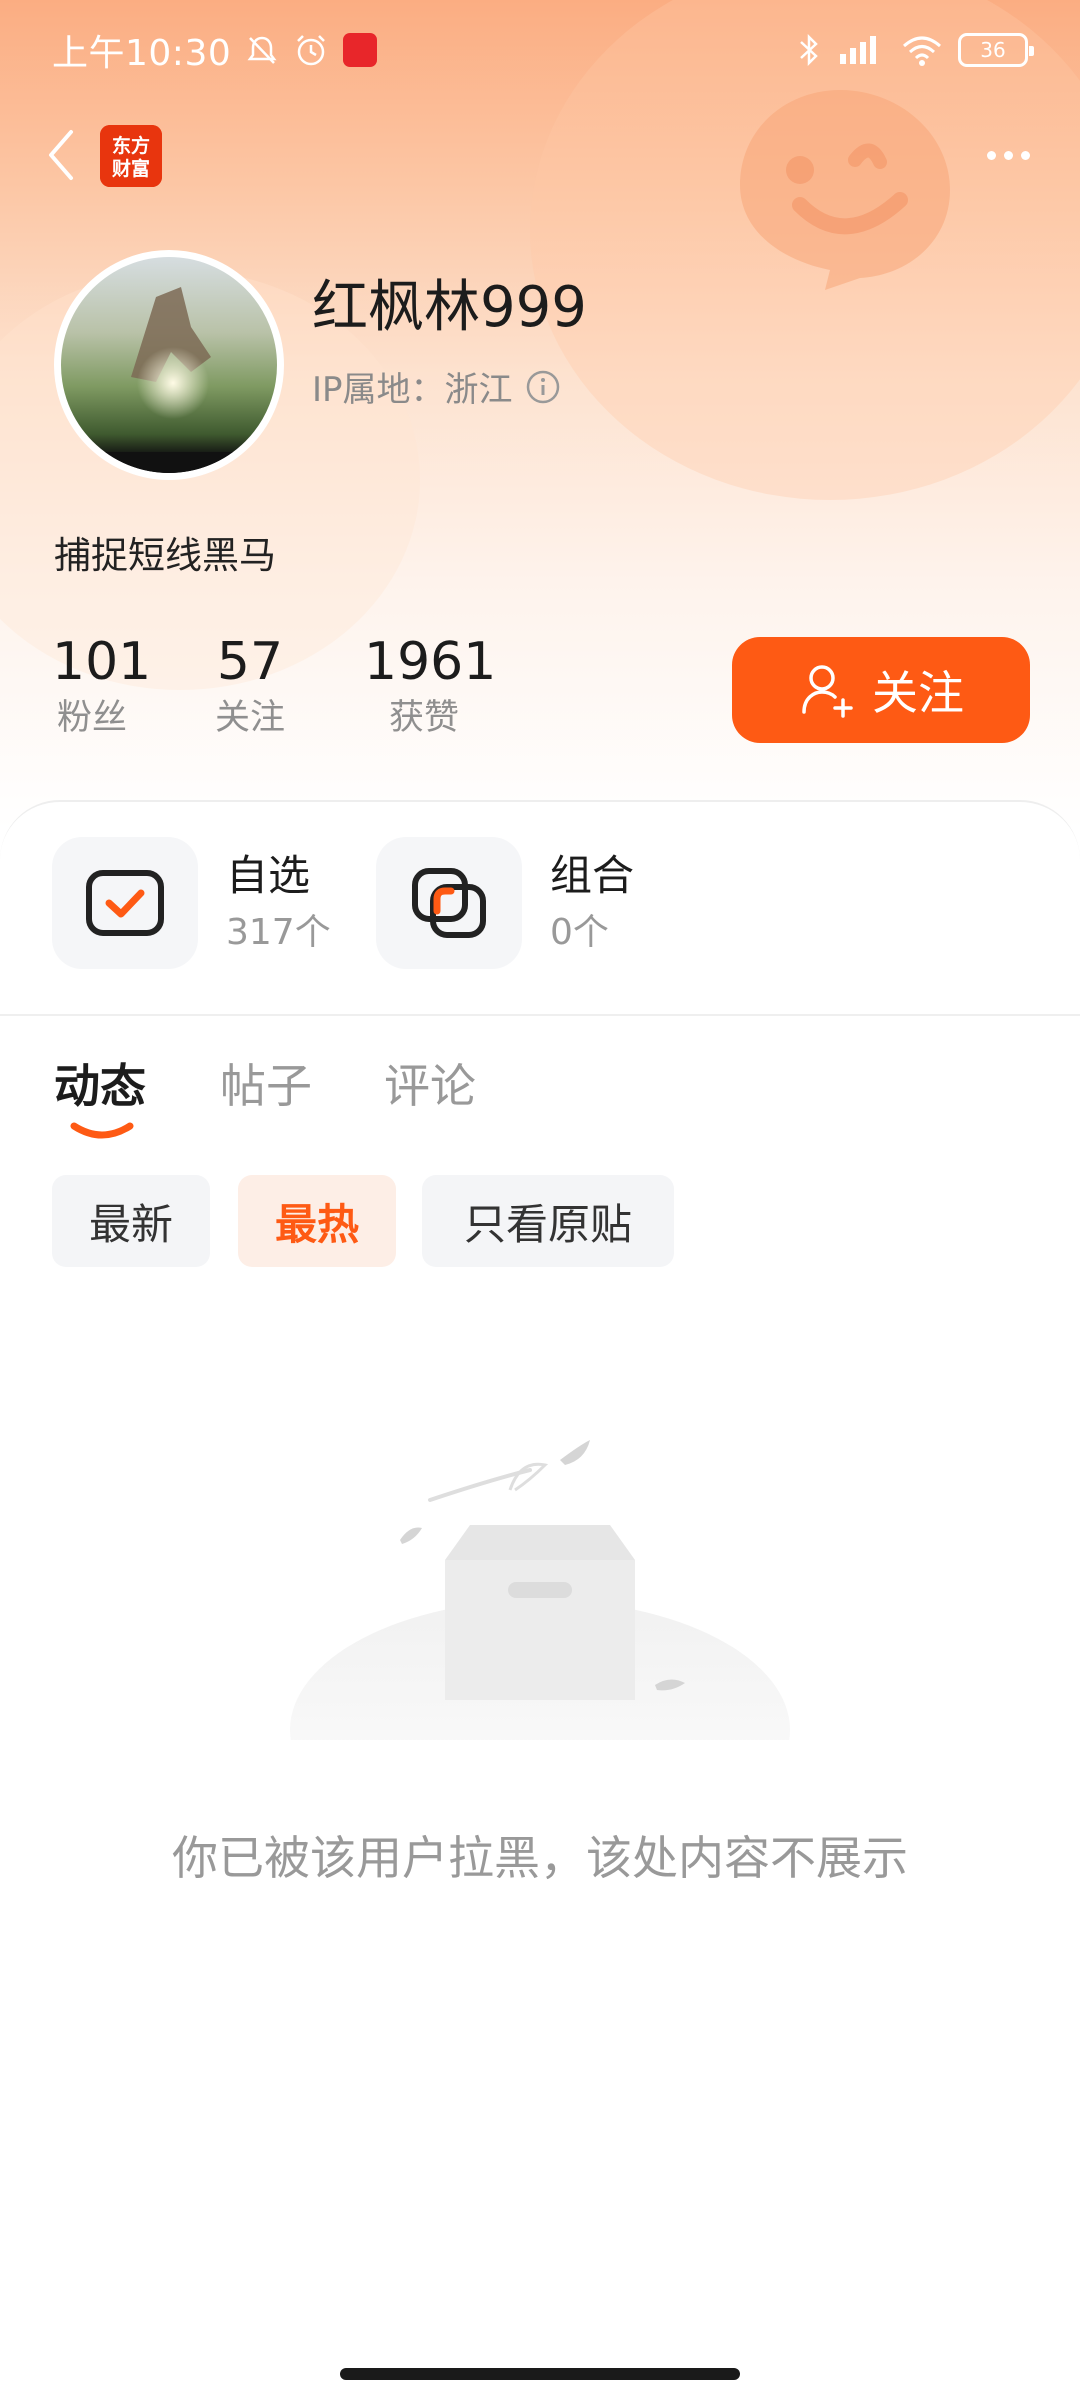 The width and height of the screenshot is (1080, 2400). I want to click on stat-followers: 101 粉丝, so click(102, 686).